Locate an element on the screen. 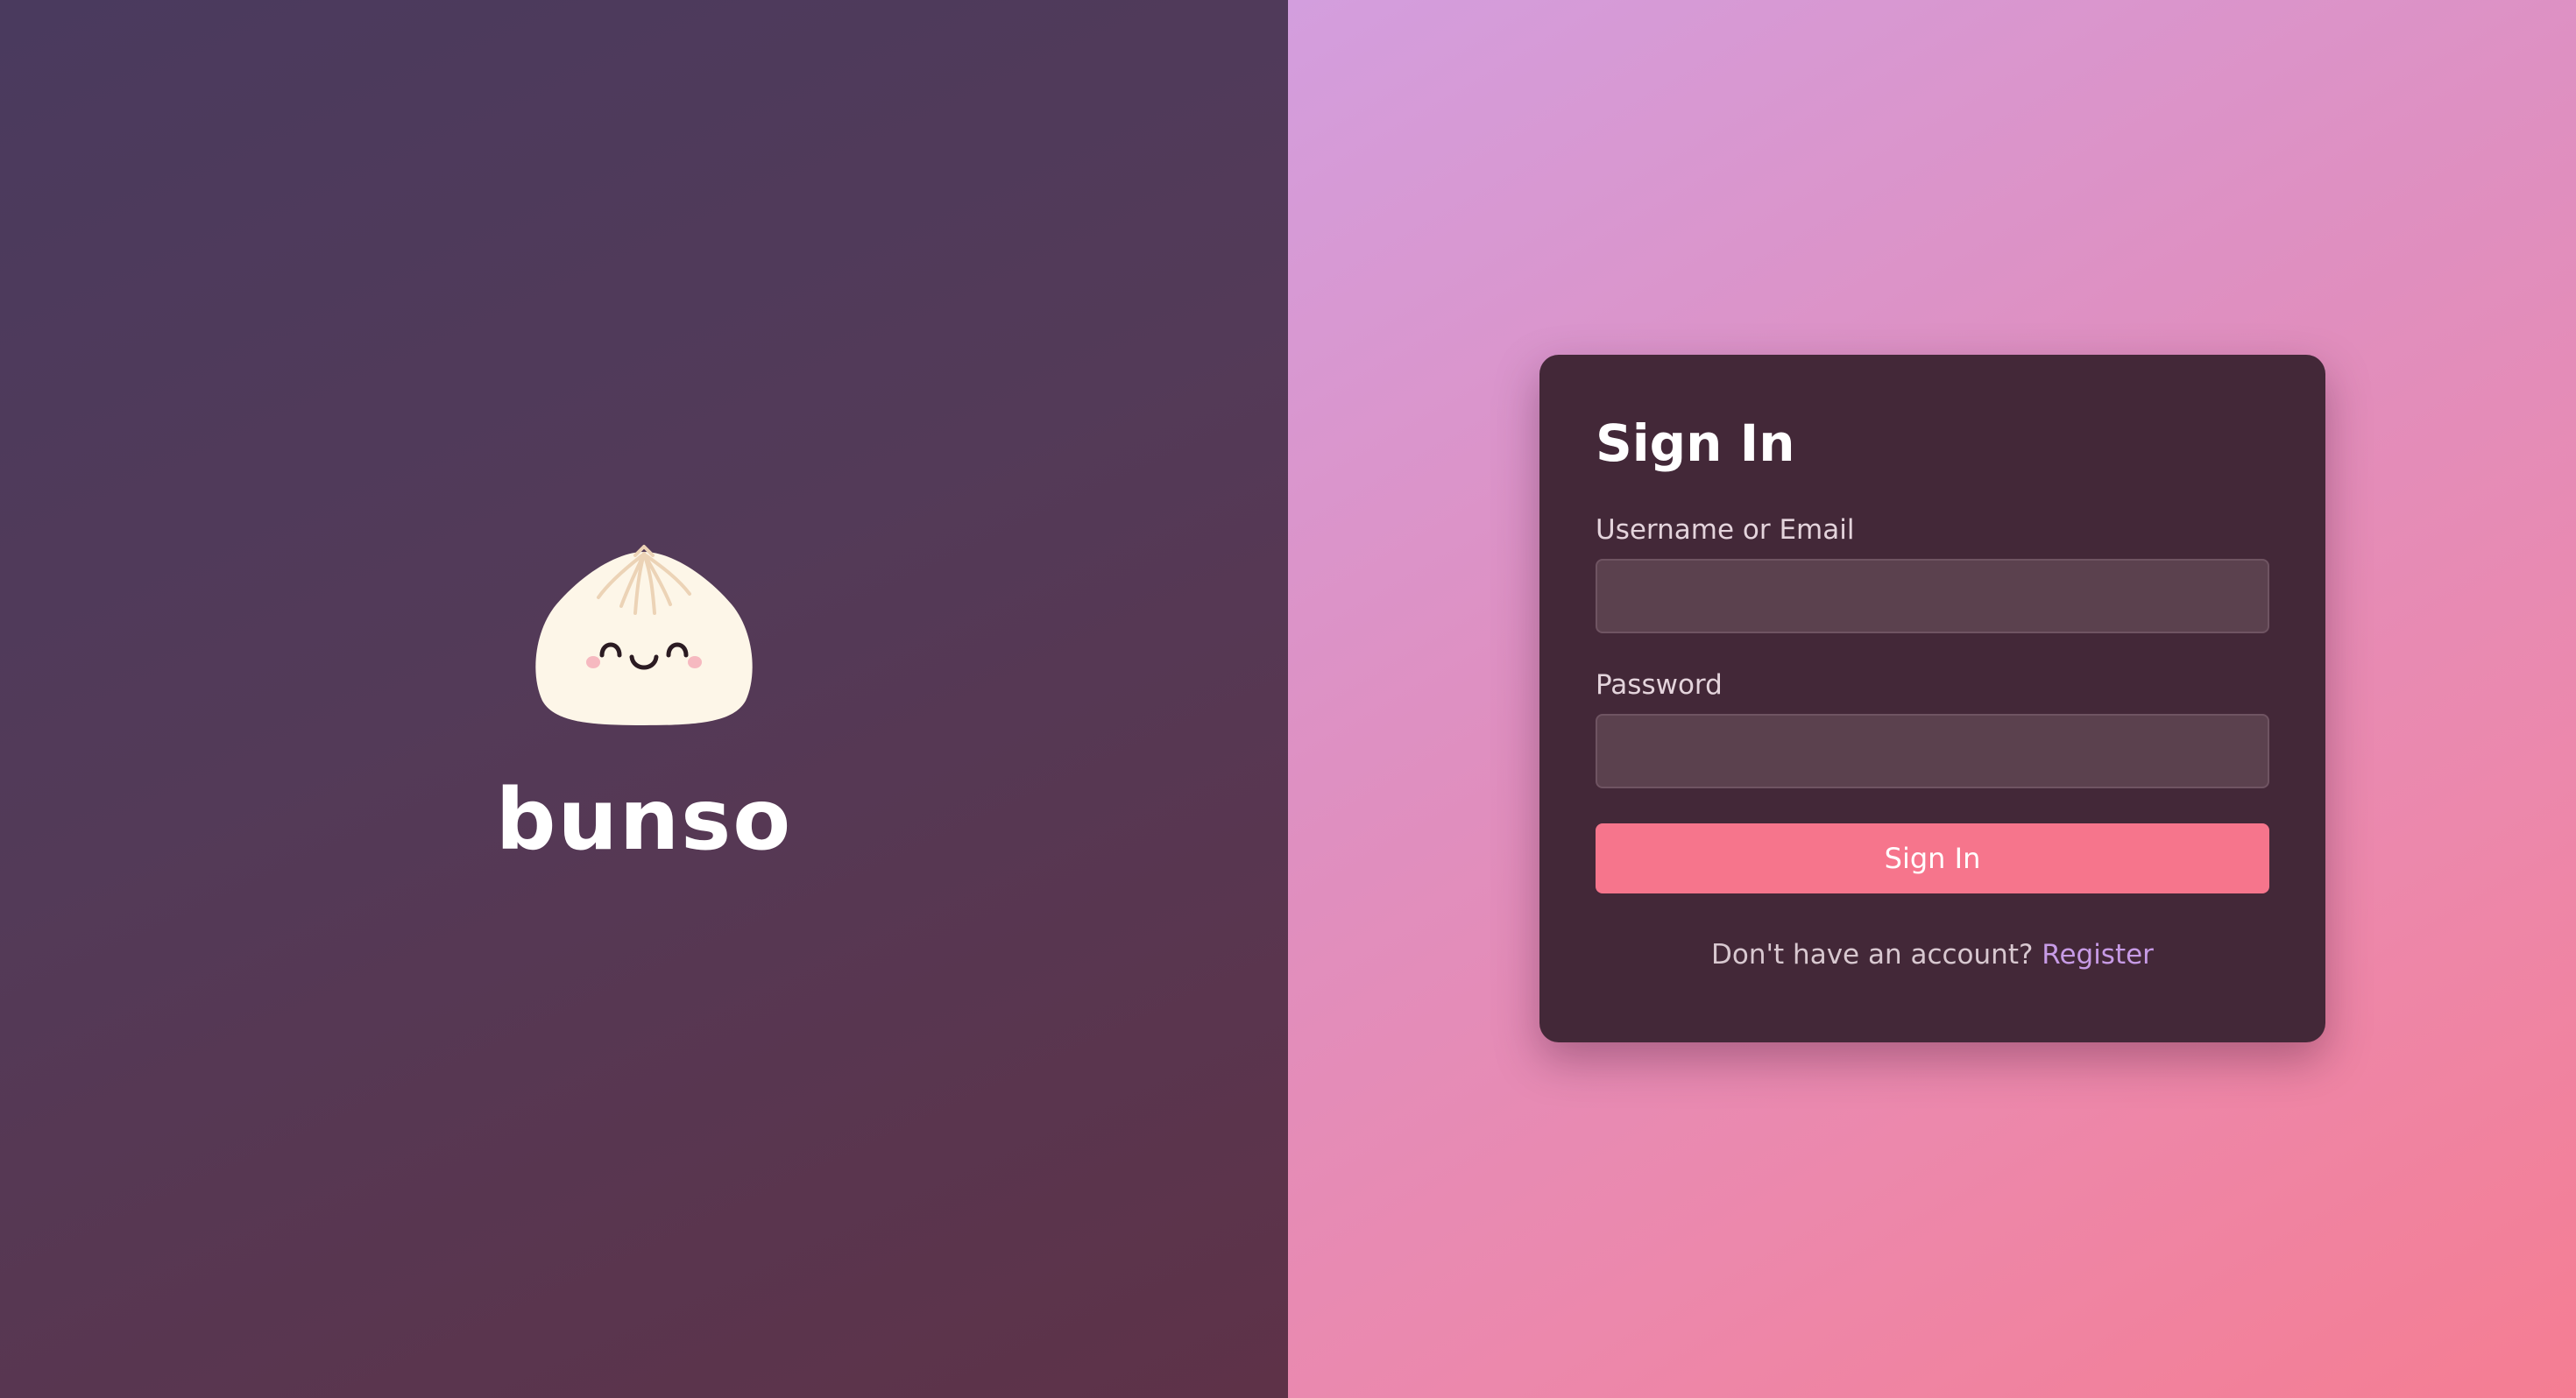  register-prompt-line: Don't have an account? Register is located at coordinates (1932, 955).